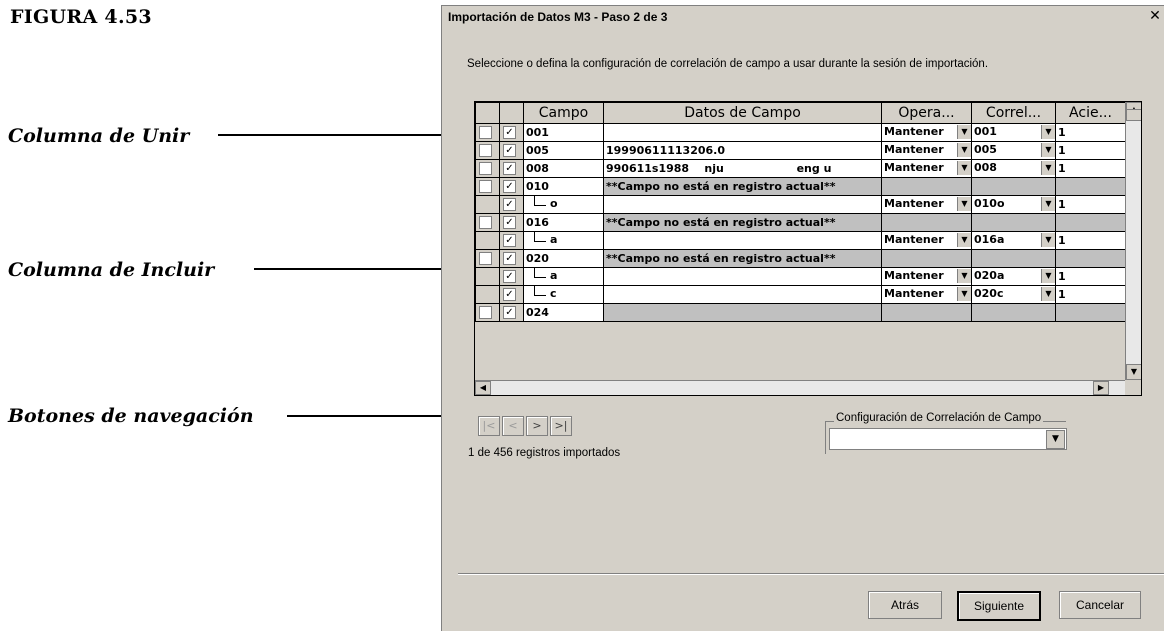  Describe the element at coordinates (489, 426) in the screenshot. I see `first-record-button: |<` at that location.